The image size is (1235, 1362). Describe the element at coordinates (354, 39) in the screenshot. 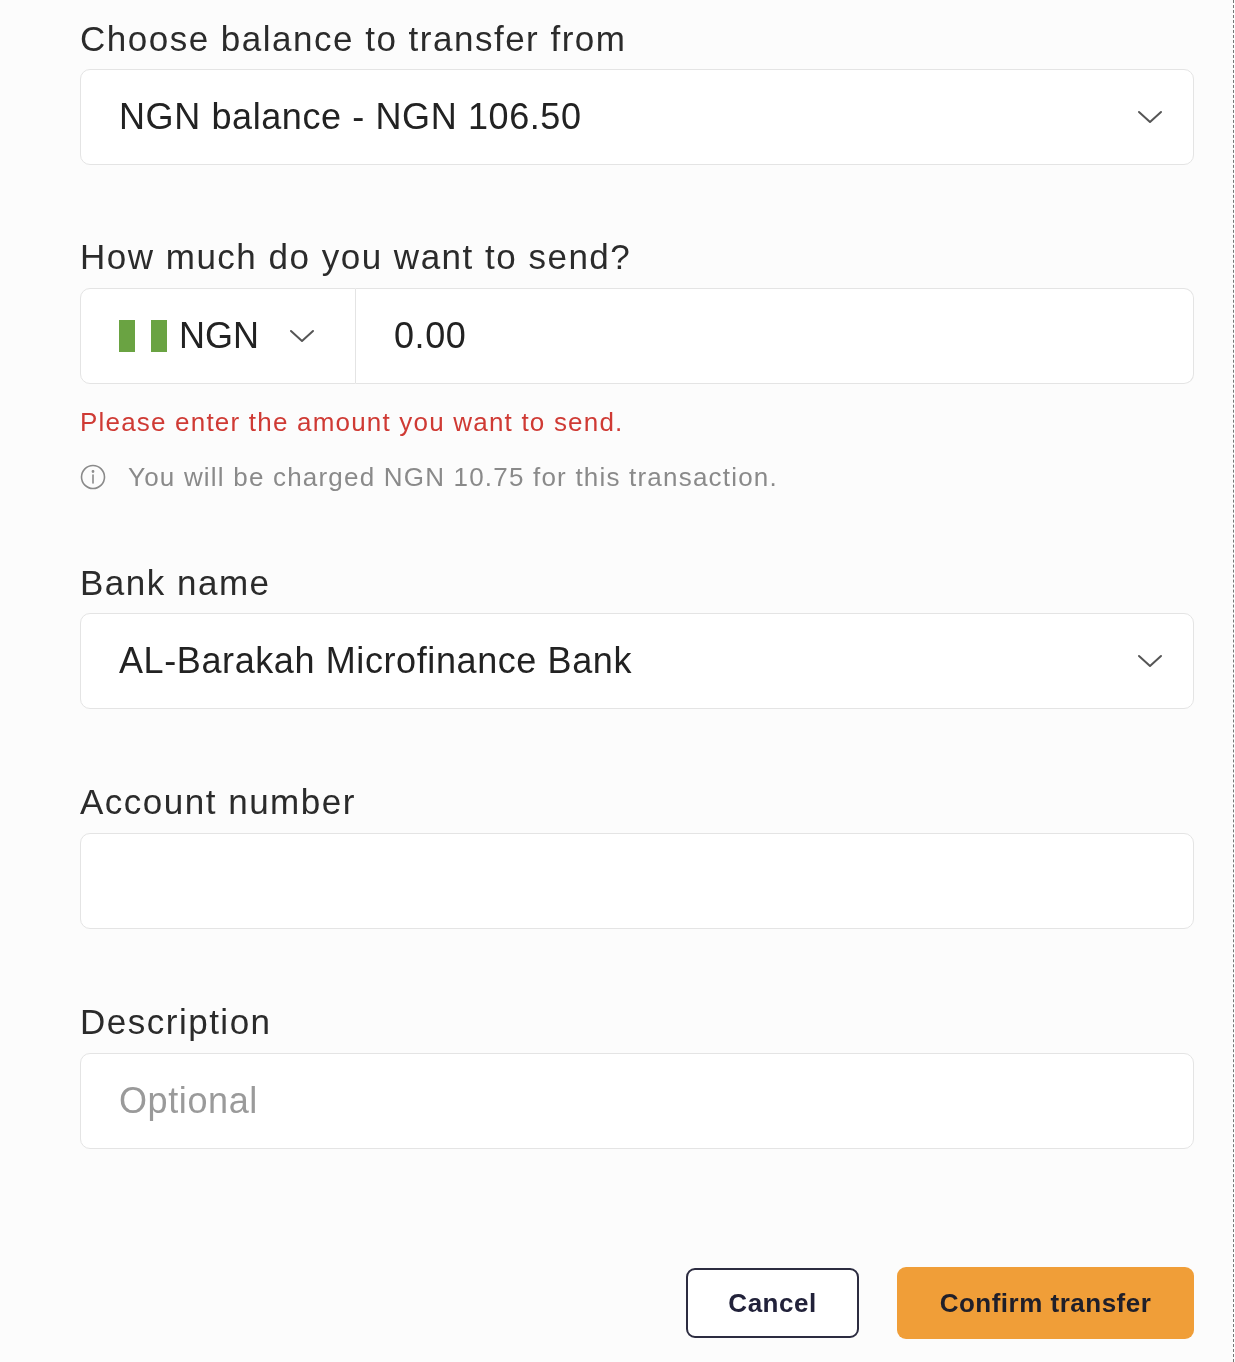

I see `field-label: Choose balance to transfer from` at that location.